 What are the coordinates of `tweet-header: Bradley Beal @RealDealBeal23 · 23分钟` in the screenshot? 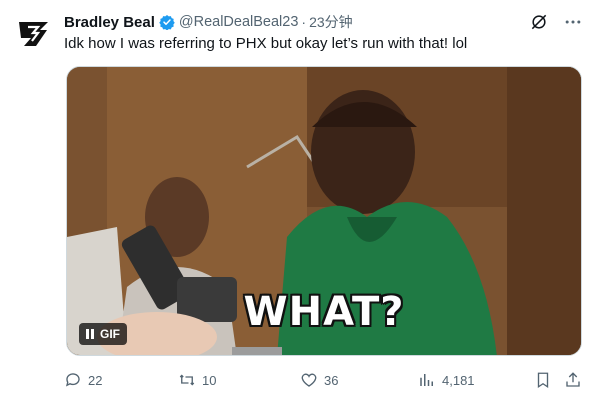 It's located at (323, 22).